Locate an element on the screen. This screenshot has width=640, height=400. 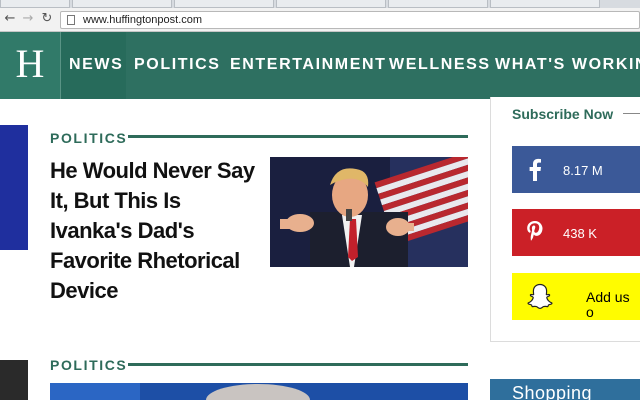
back-icon: ← is located at coordinates (10, 19).